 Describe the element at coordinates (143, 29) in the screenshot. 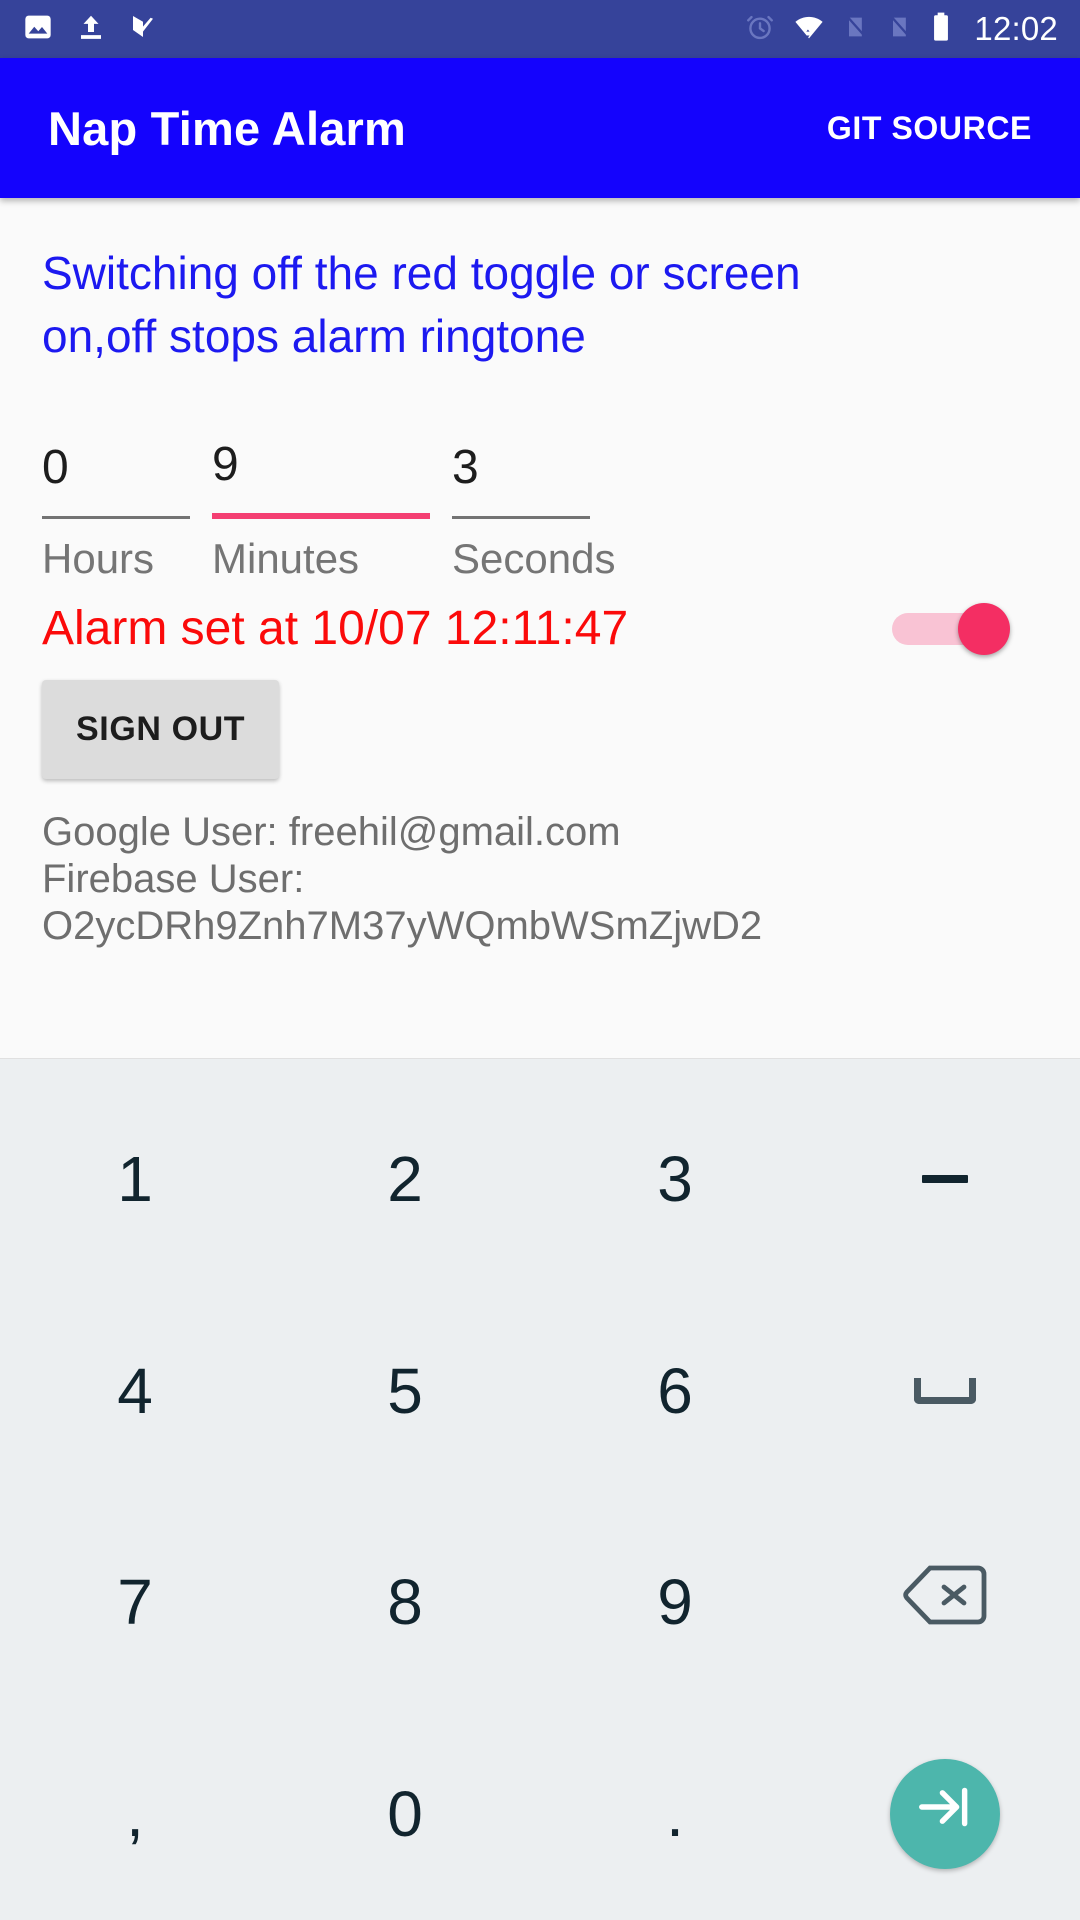

I see `tasks-checkmark-icon` at that location.